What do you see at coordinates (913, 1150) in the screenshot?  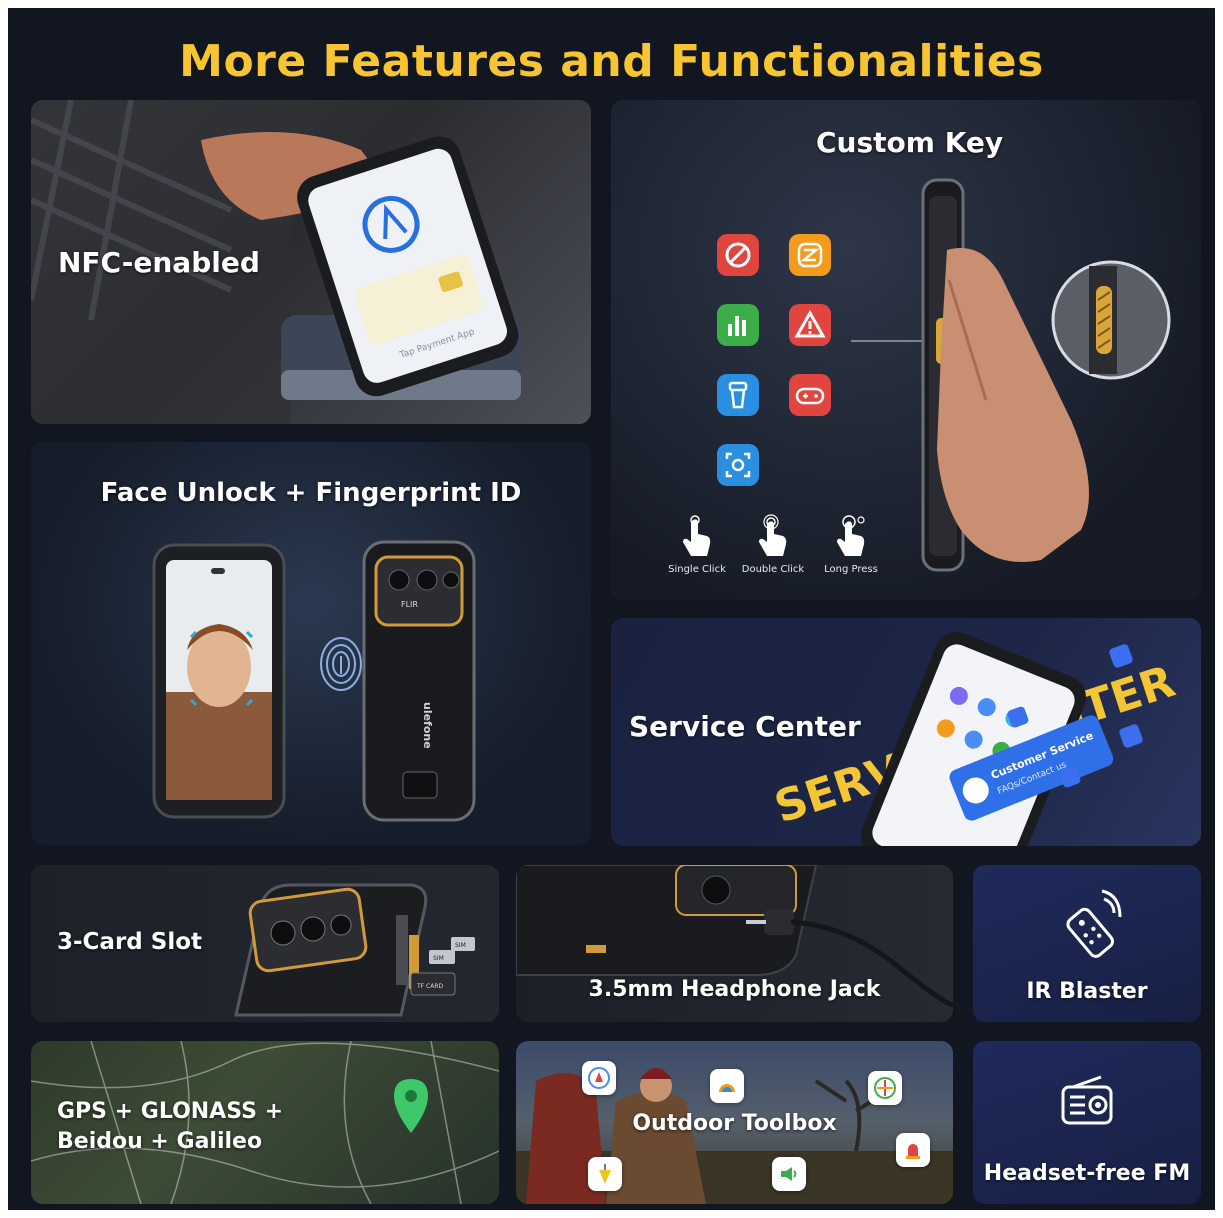 I see `alarm-tool-icon` at bounding box center [913, 1150].